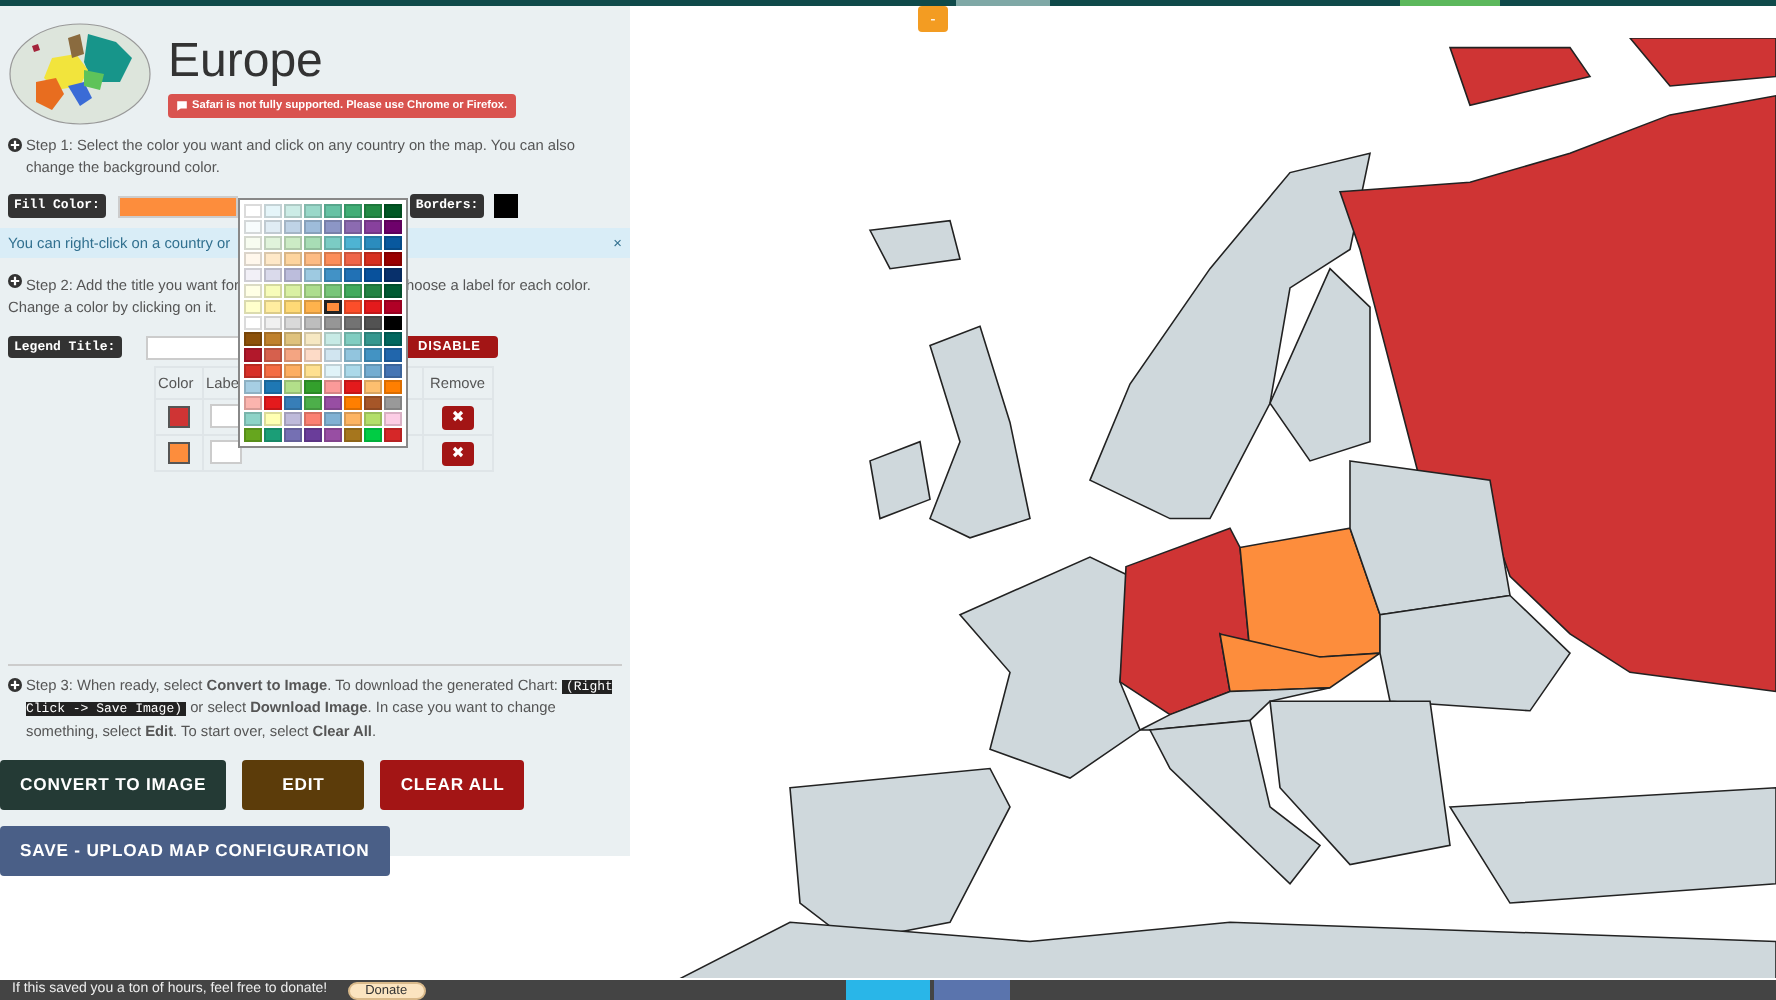  What do you see at coordinates (506, 206) in the screenshot?
I see `border-color-swatch` at bounding box center [506, 206].